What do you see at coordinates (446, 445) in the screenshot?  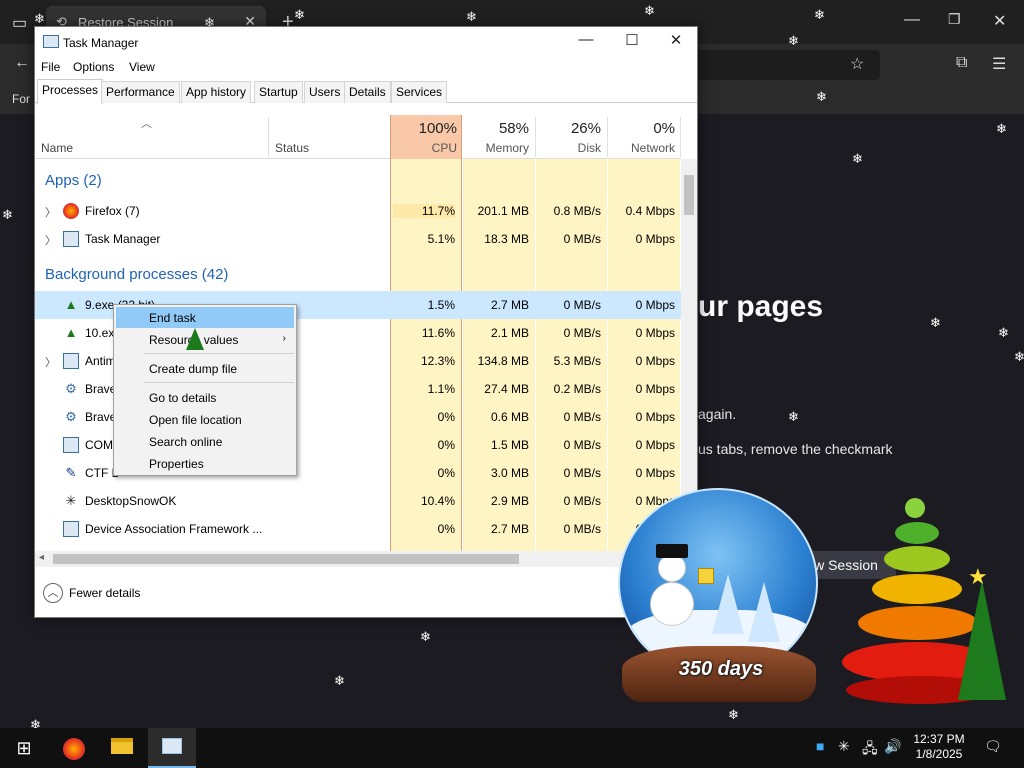 I see `cpu-value: 0%` at bounding box center [446, 445].